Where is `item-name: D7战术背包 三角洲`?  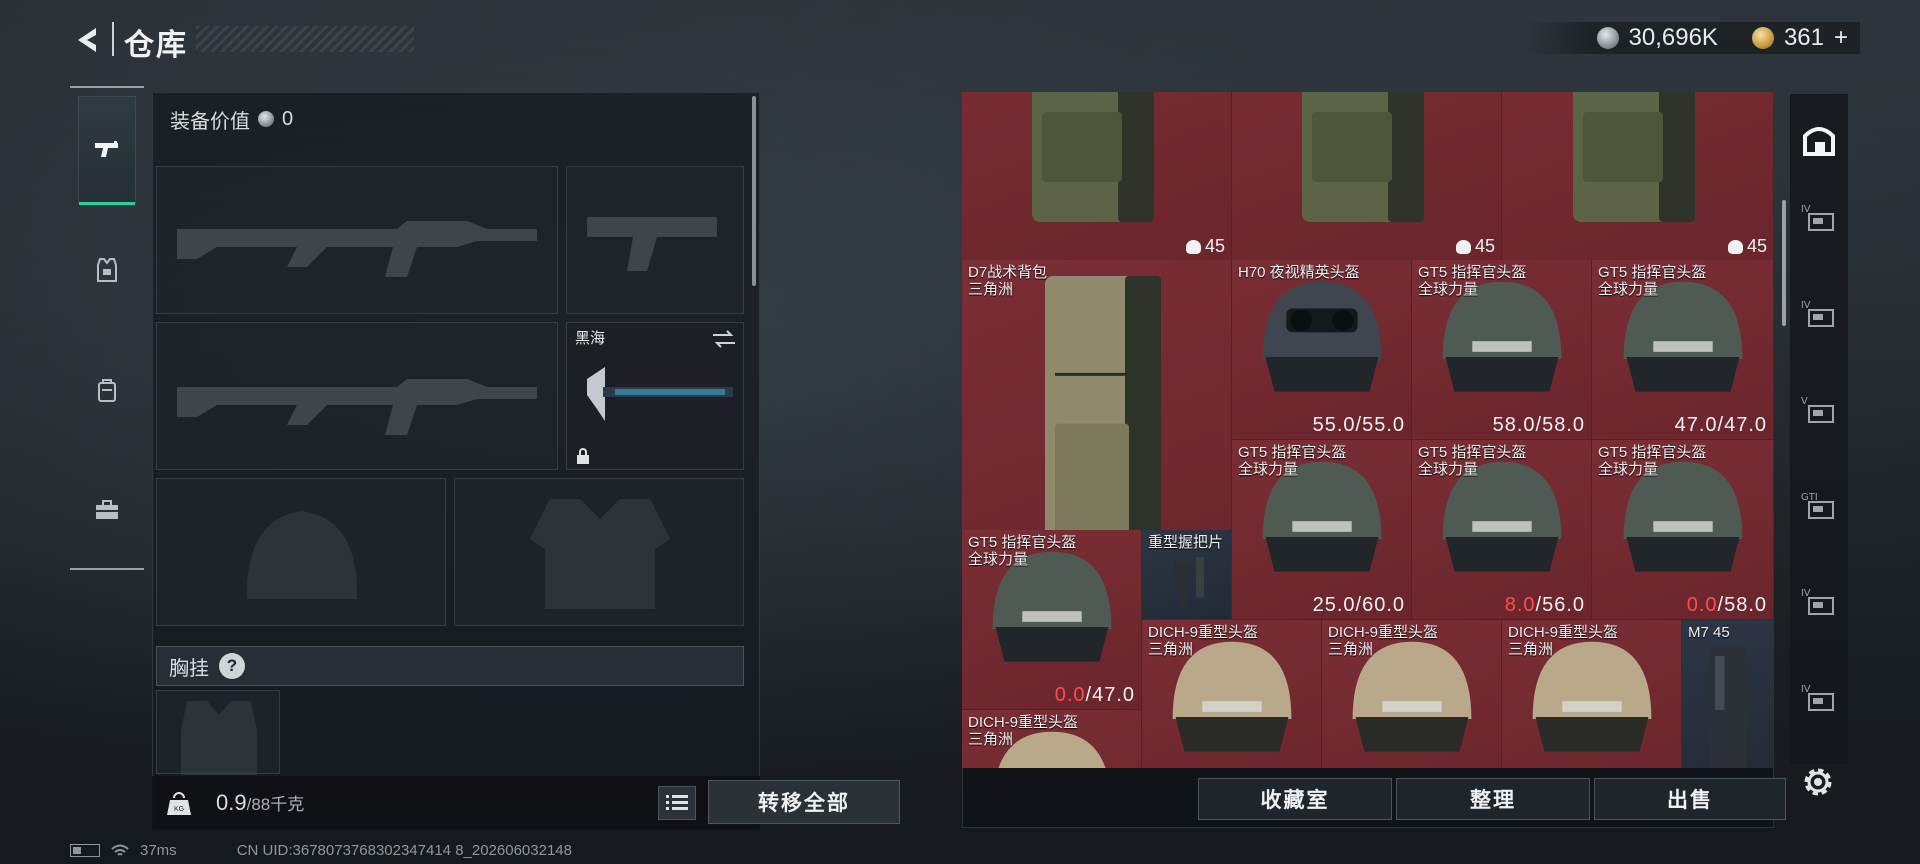 item-name: D7战术背包 三角洲 is located at coordinates (1008, 281).